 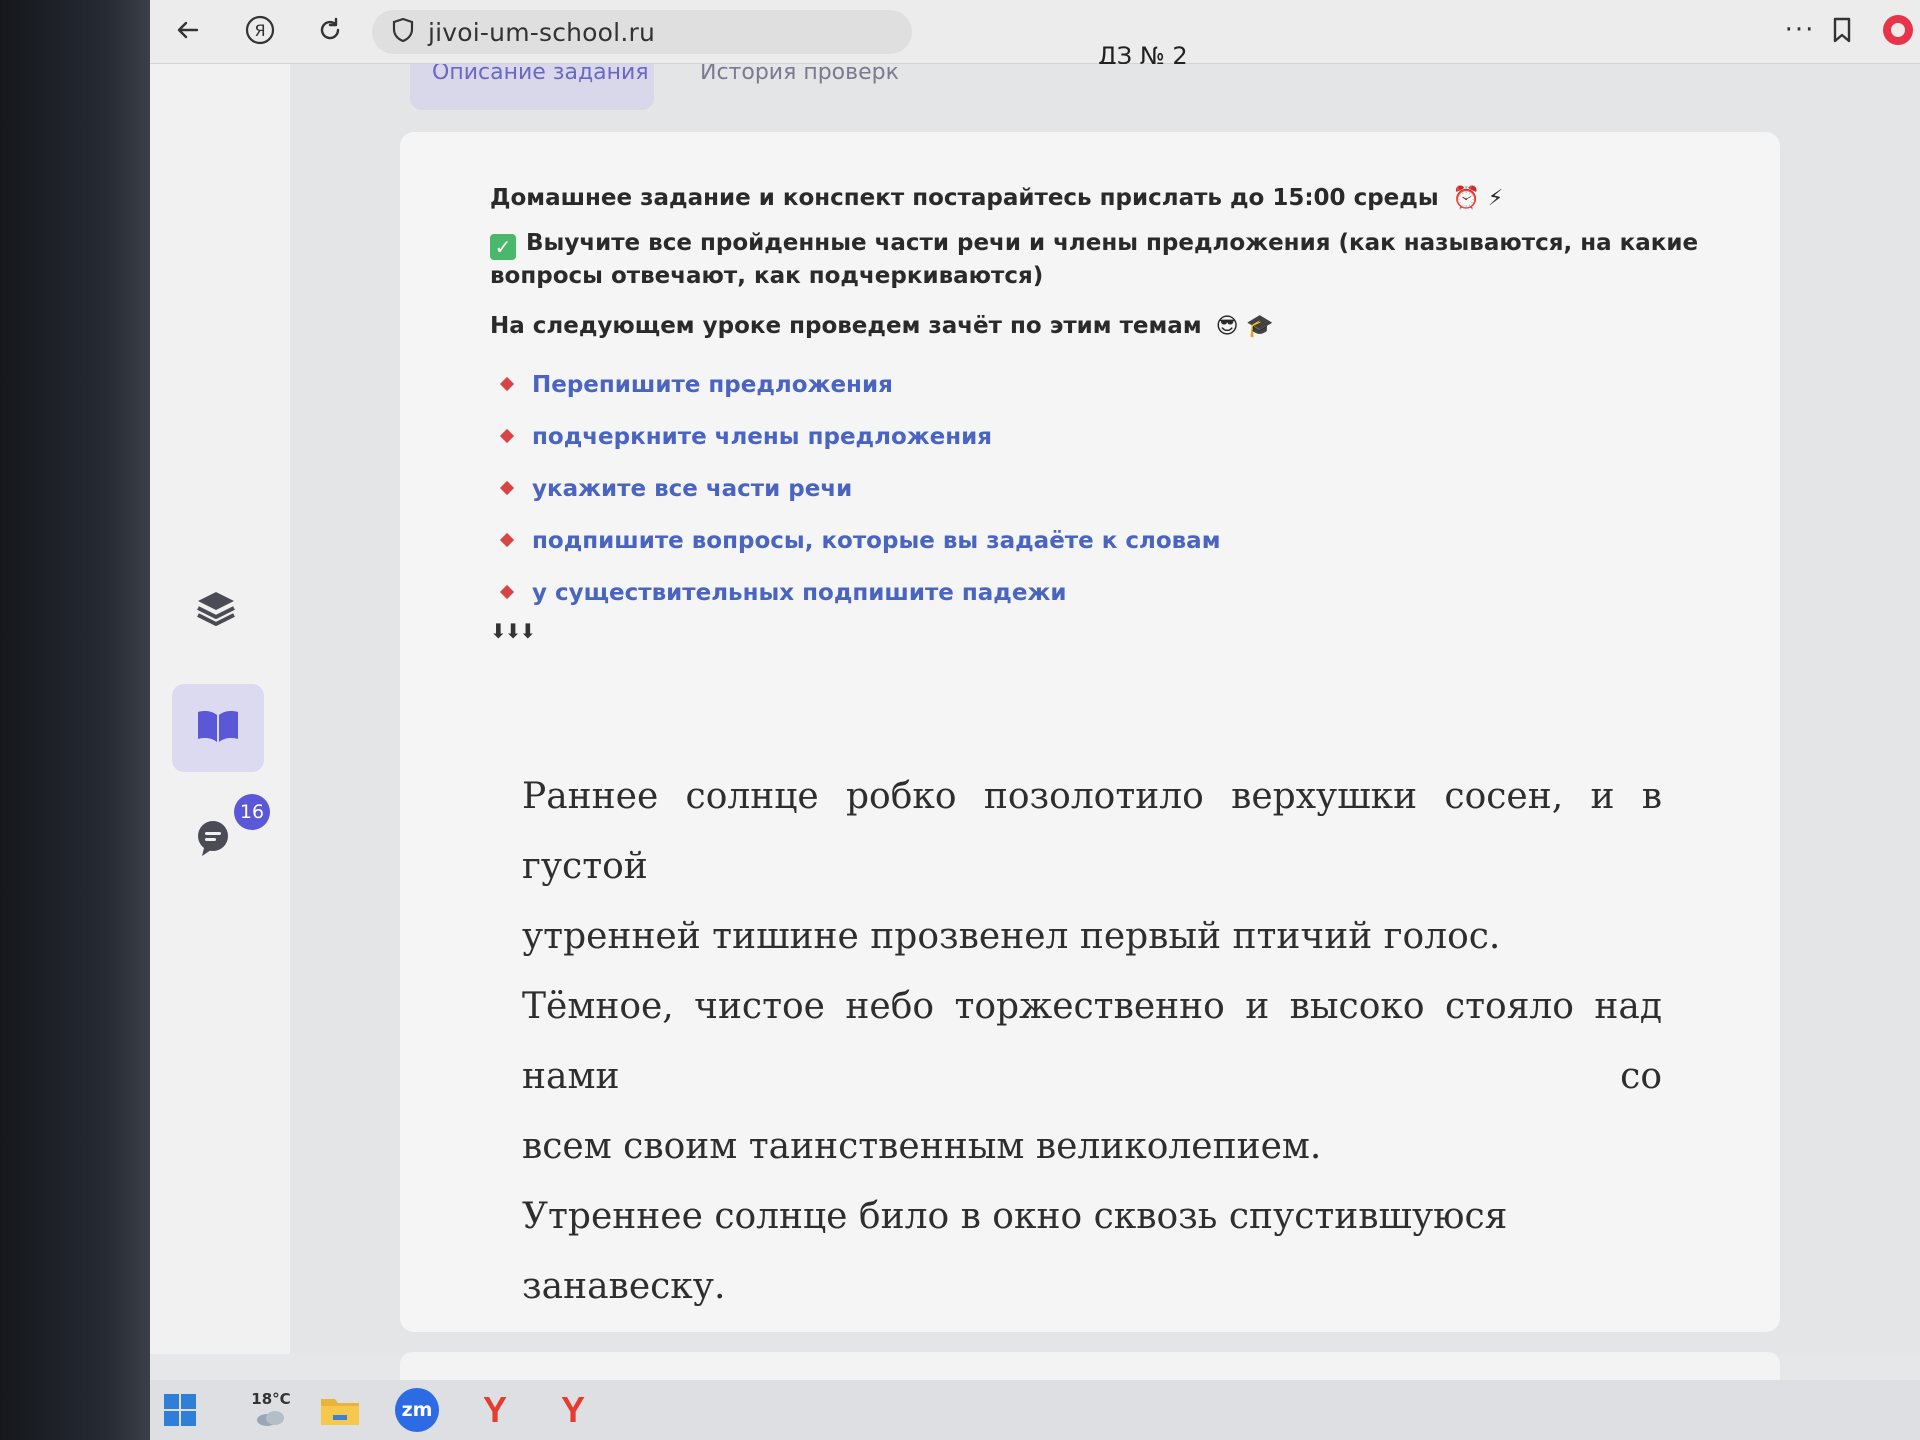 What do you see at coordinates (180, 1410) in the screenshot?
I see `windows-start-icon` at bounding box center [180, 1410].